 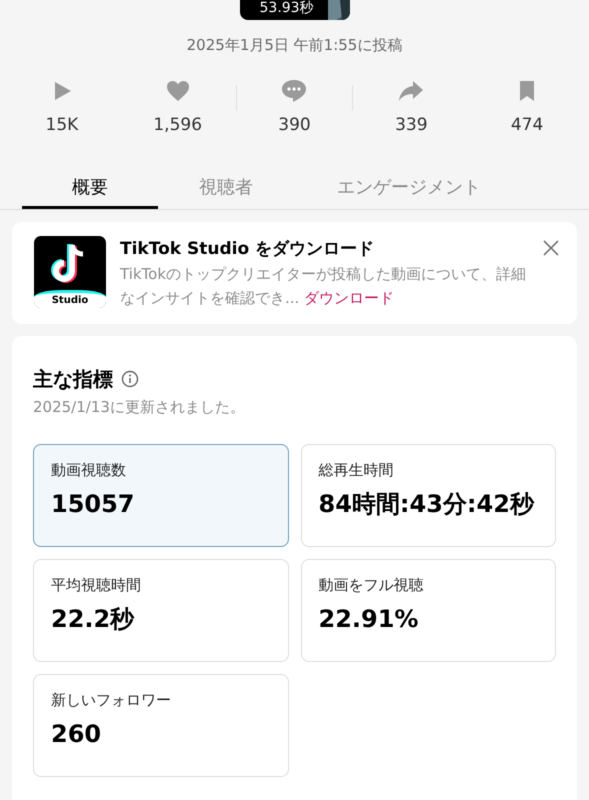 What do you see at coordinates (428, 610) in the screenshot?
I see `metric-card: 動画をフル視聴 22.91%` at bounding box center [428, 610].